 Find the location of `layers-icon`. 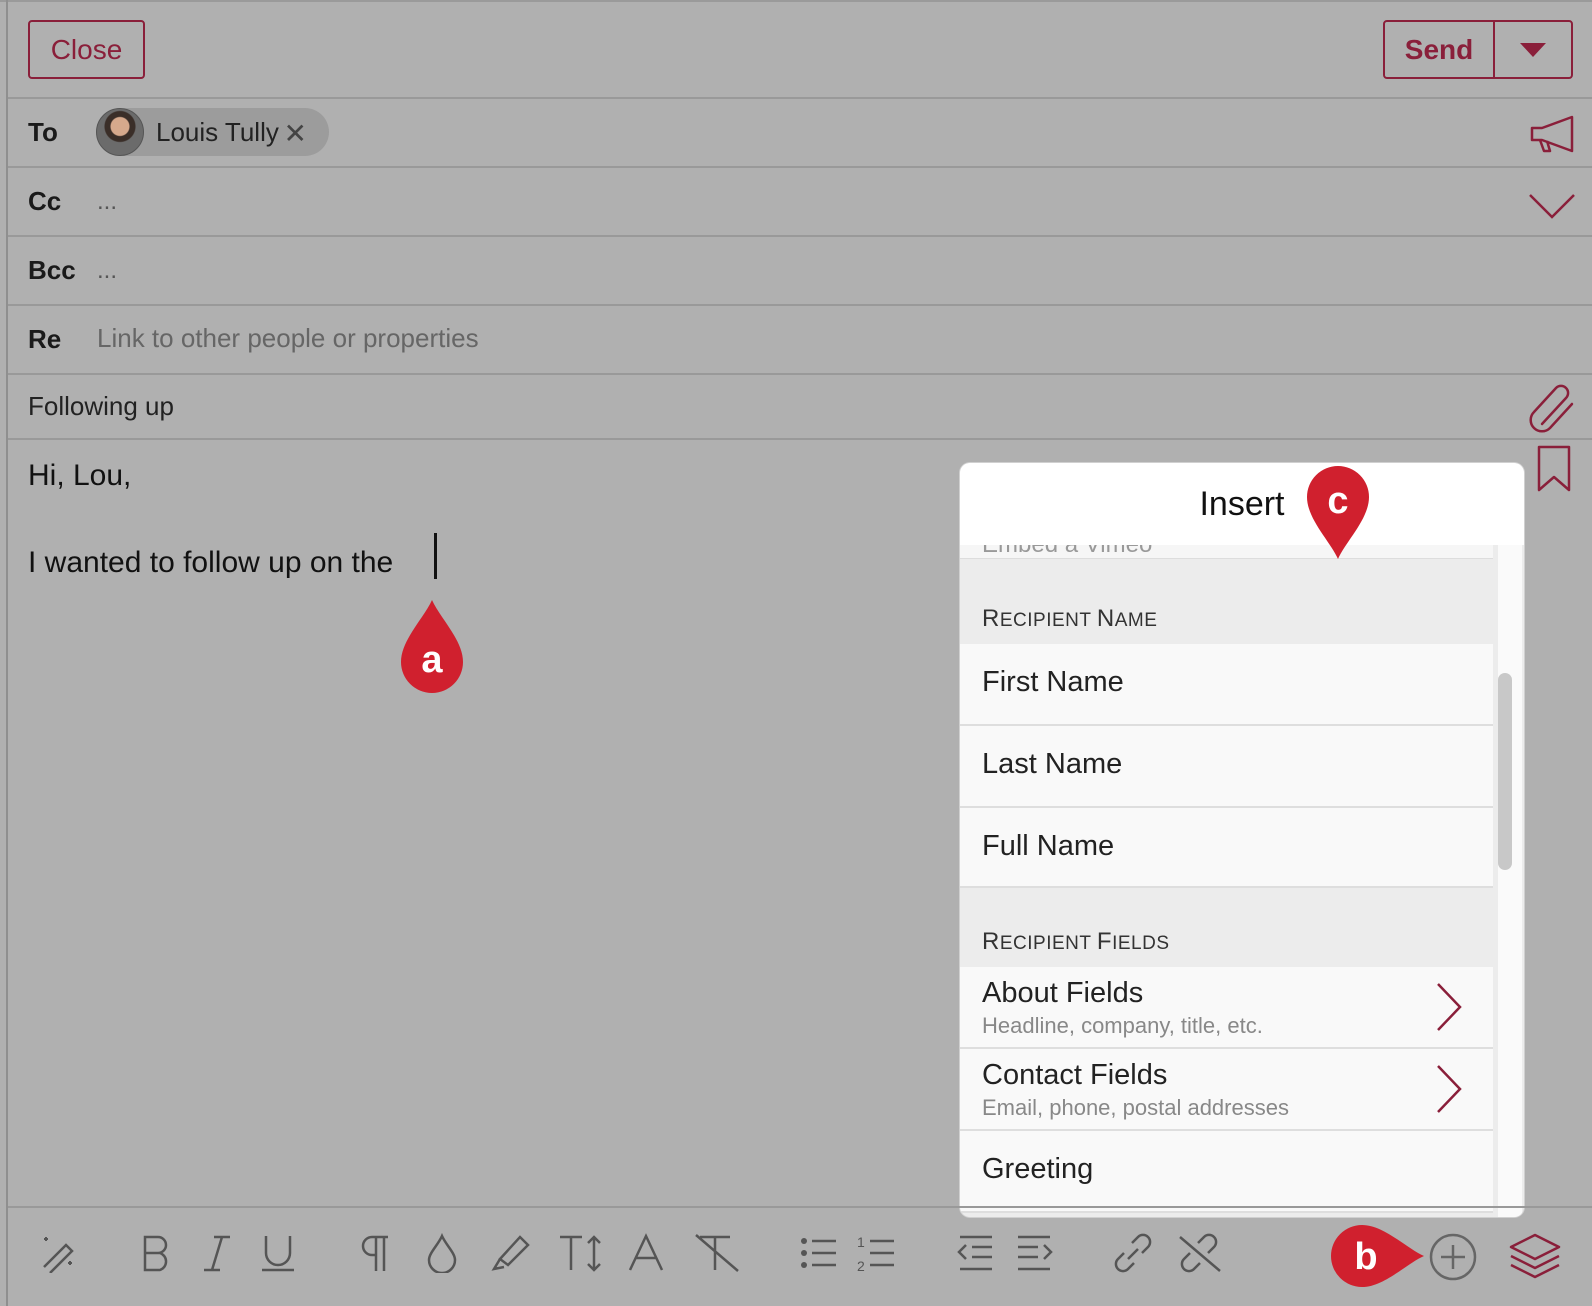

layers-icon is located at coordinates (1535, 1256).